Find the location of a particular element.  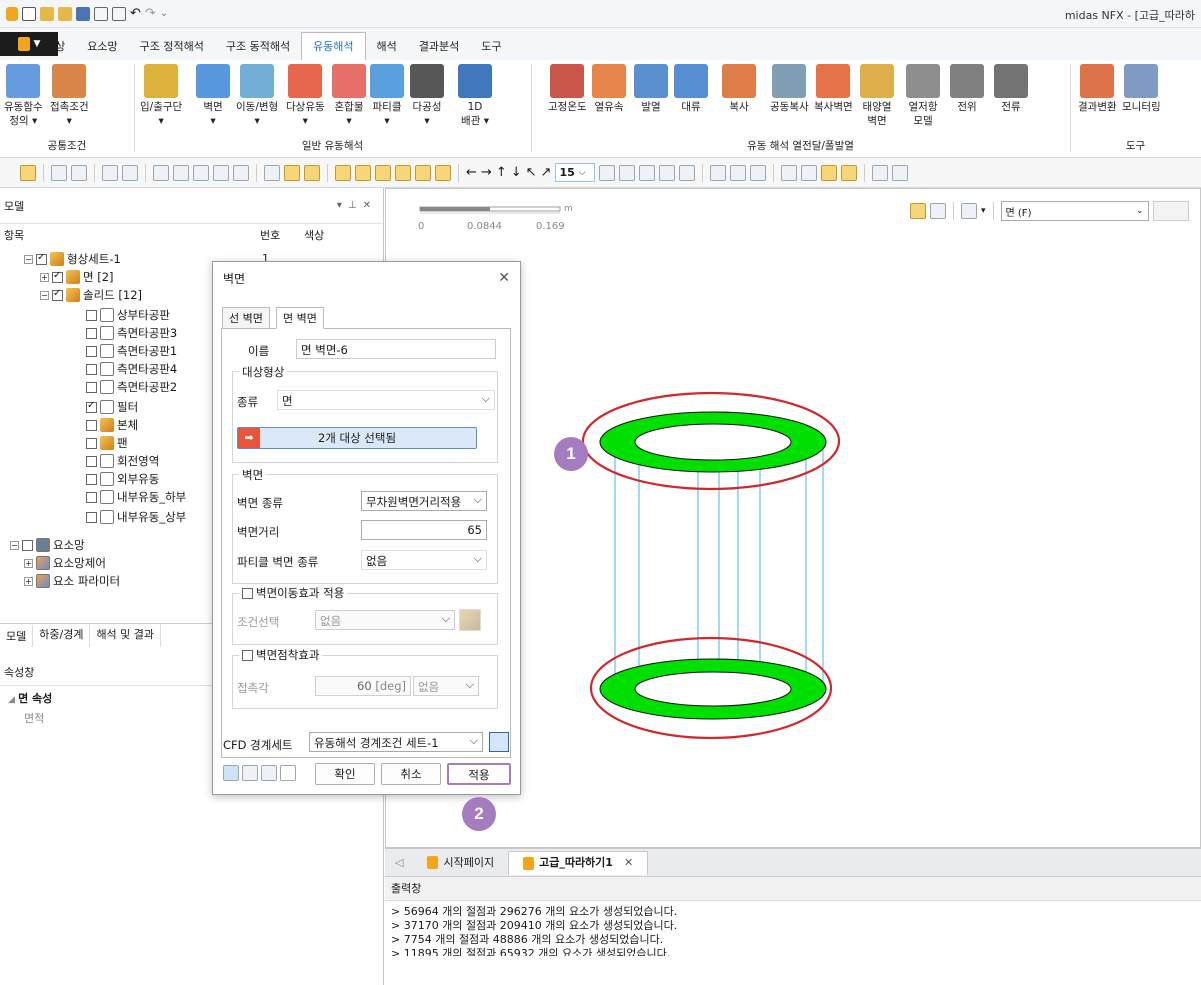

tree-item: − 요소망 is located at coordinates (47, 545).